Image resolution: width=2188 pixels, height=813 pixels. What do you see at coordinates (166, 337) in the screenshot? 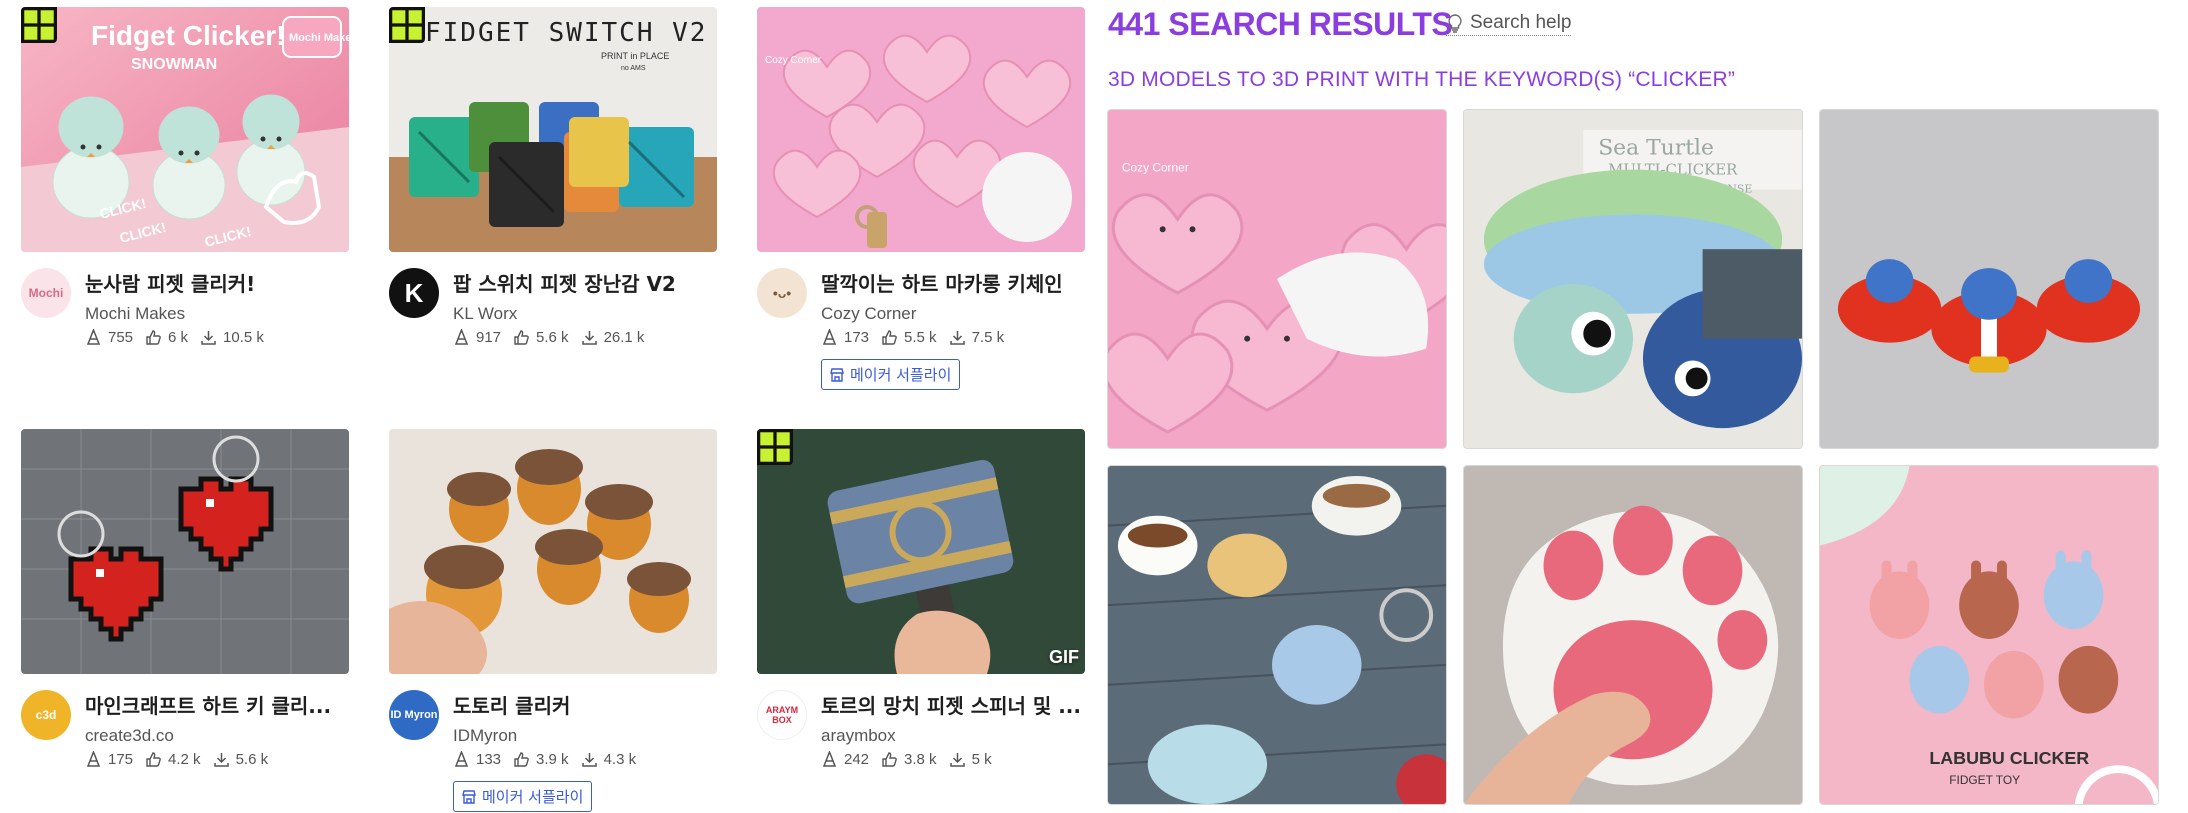
I see `stat-likes: 6 k` at bounding box center [166, 337].